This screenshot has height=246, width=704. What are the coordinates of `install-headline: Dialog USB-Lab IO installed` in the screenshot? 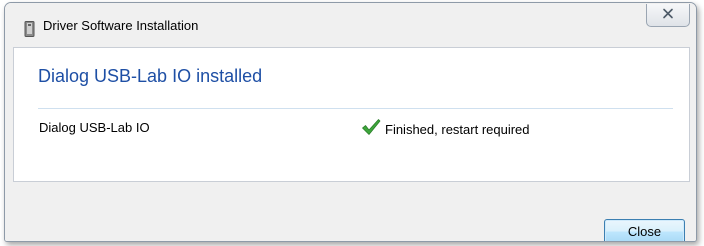 It's located at (150, 76).